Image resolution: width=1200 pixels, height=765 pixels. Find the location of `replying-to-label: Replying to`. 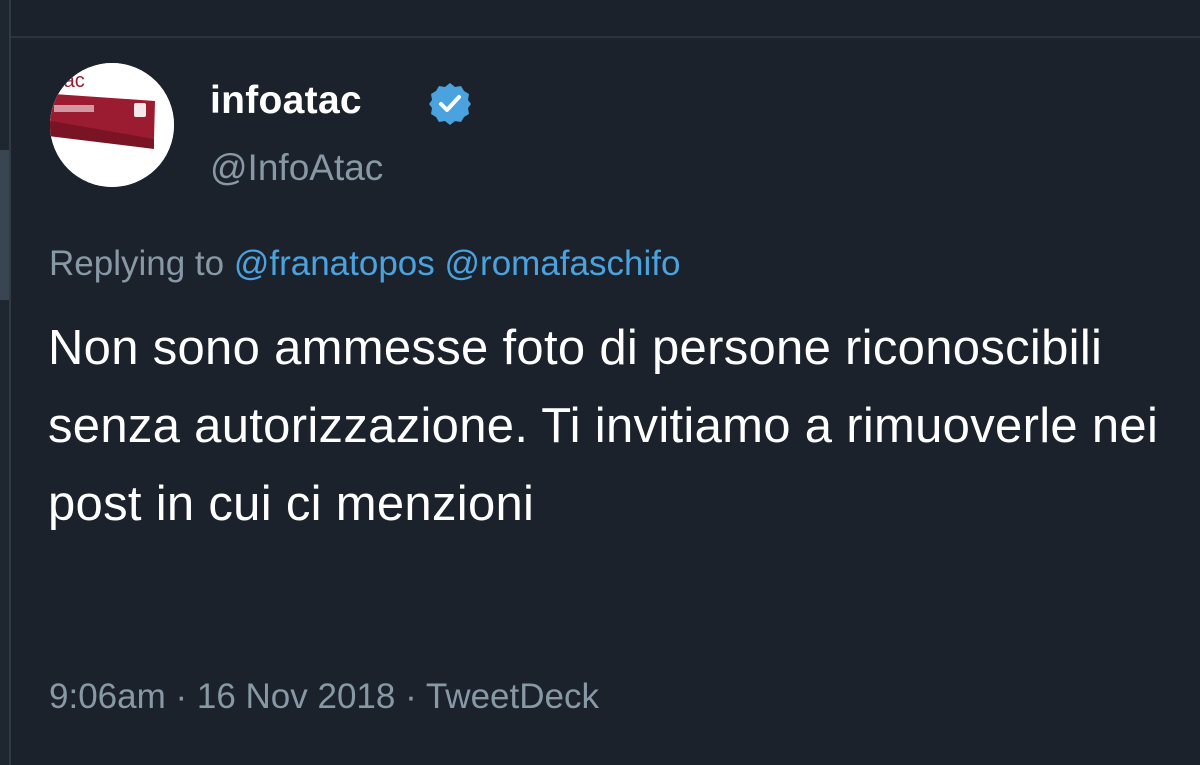

replying-to-label: Replying to is located at coordinates (137, 263).